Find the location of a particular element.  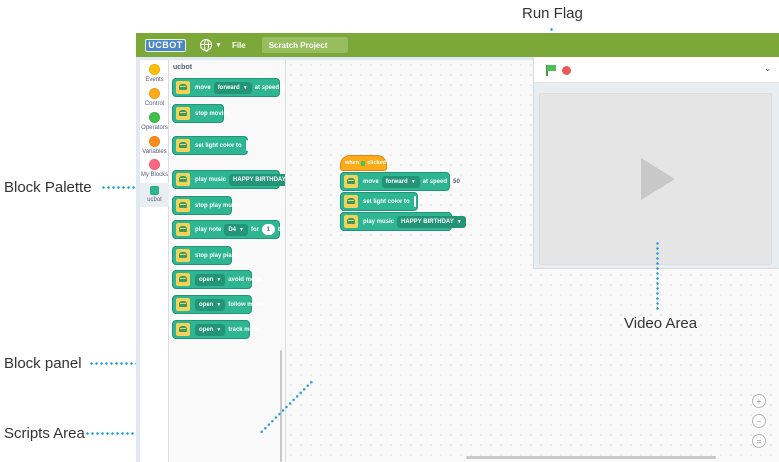

block-text: play music is located at coordinates (211, 179).